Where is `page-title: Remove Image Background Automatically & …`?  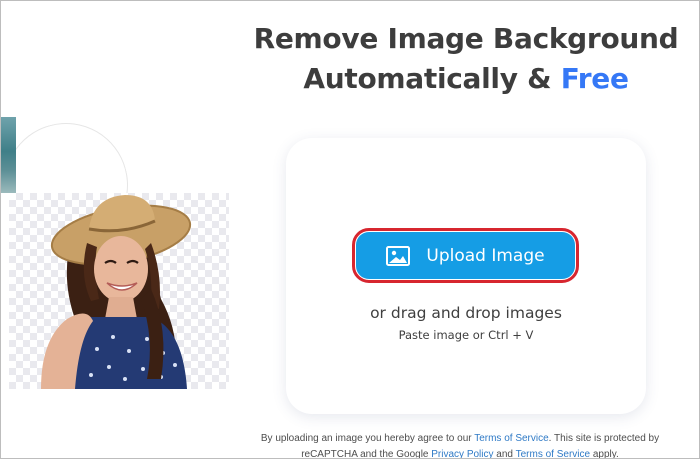 page-title: Remove Image Background Automatically & … is located at coordinates (466, 59).